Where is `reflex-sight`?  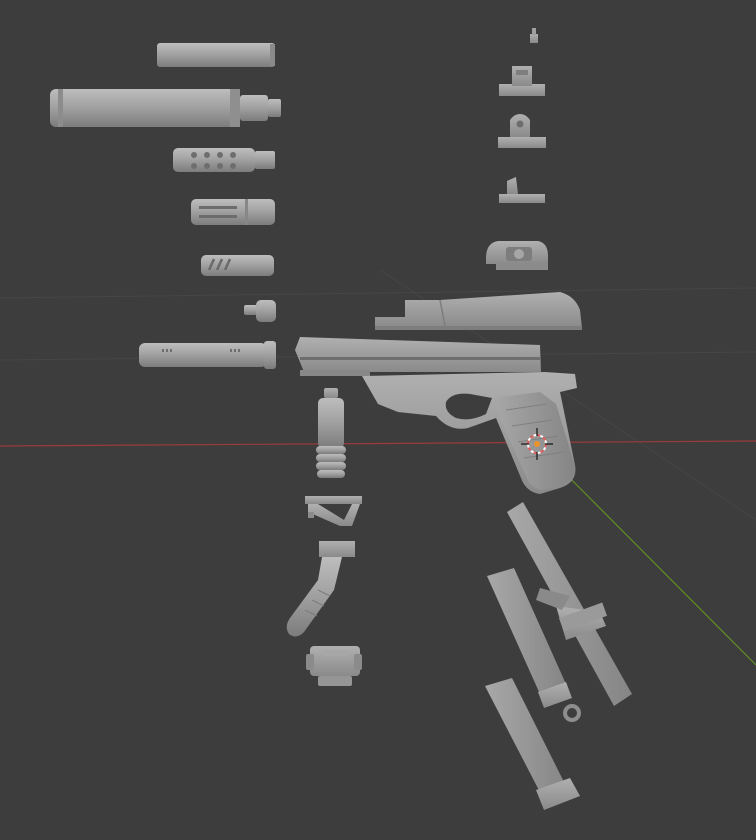
reflex-sight is located at coordinates (517, 255).